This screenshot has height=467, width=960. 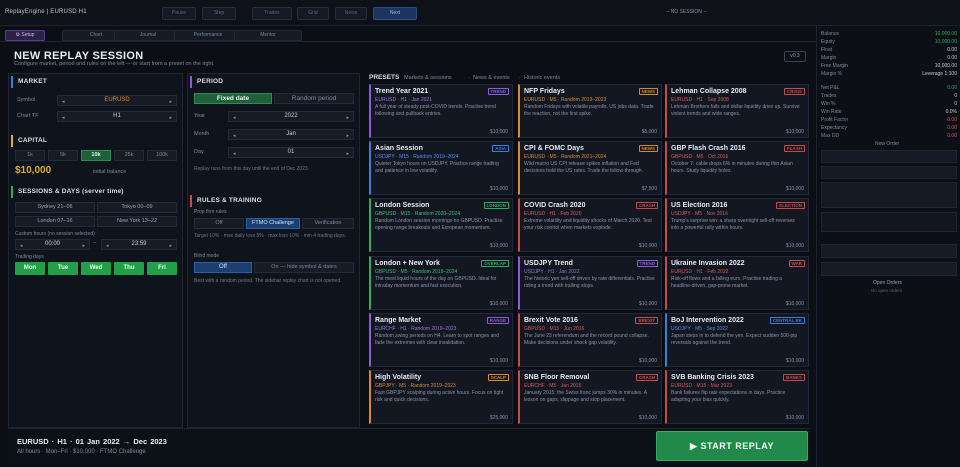 I want to click on pause-button: Pause, so click(x=179, y=13).